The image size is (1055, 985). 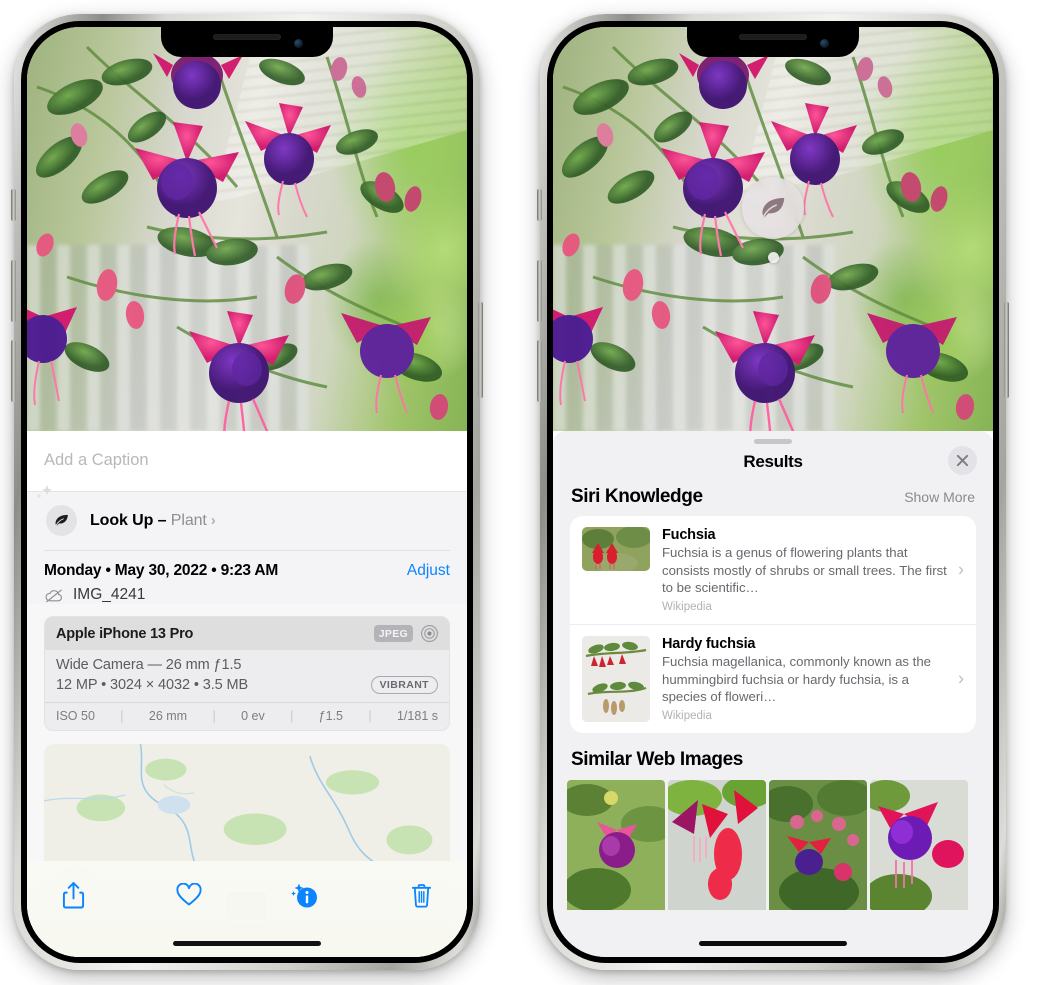 What do you see at coordinates (393, 633) in the screenshot?
I see `format-badge: JPEG` at bounding box center [393, 633].